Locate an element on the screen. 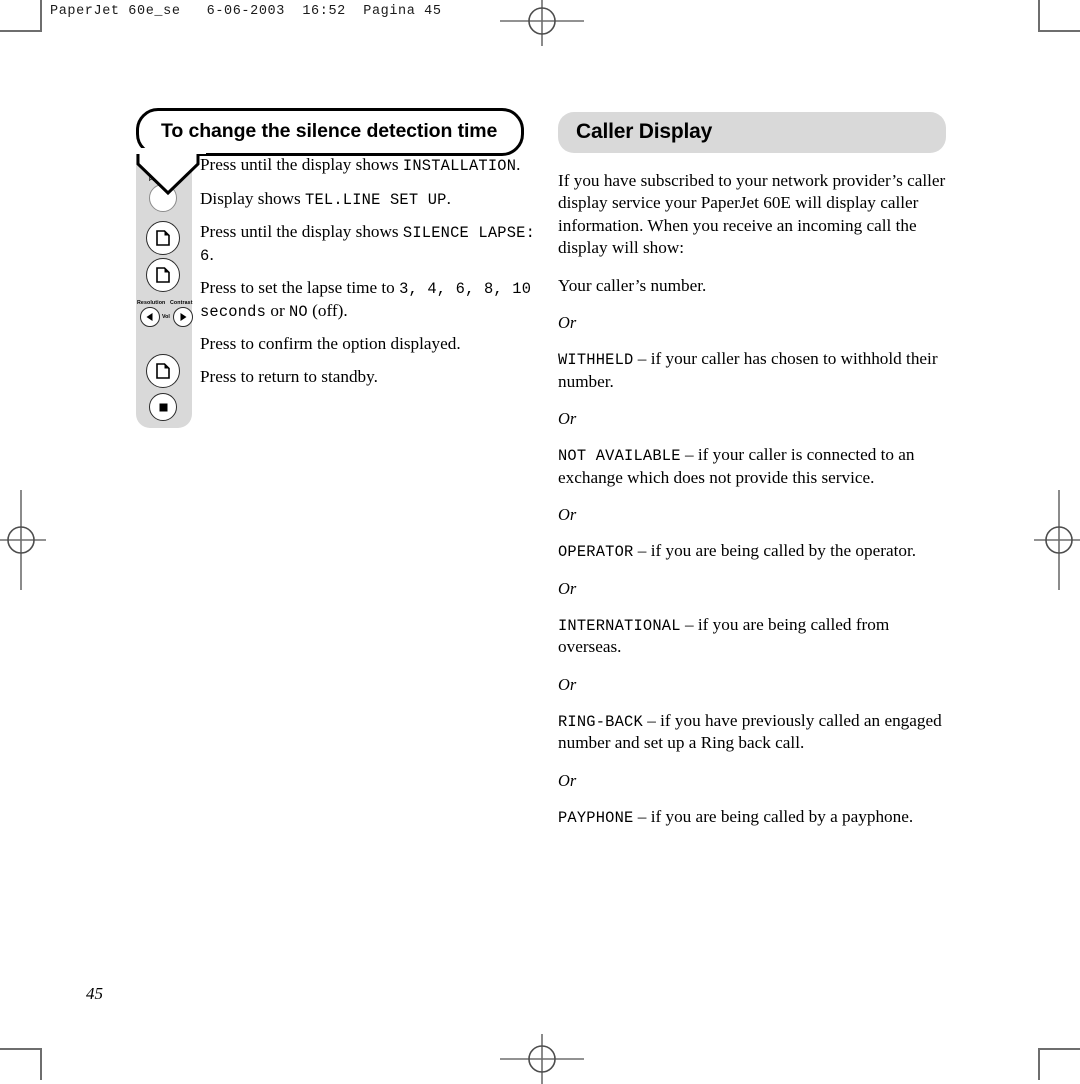 The height and width of the screenshot is (1084, 1080). left-arrow-icon is located at coordinates (149, 317).